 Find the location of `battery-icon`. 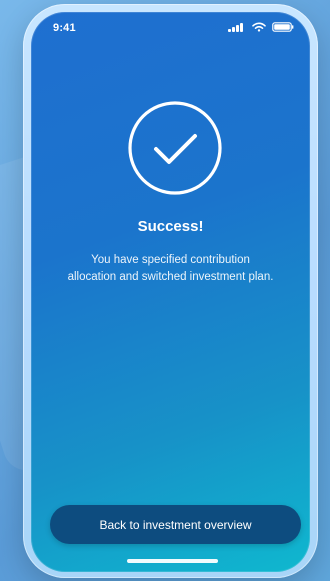

battery-icon is located at coordinates (283, 27).